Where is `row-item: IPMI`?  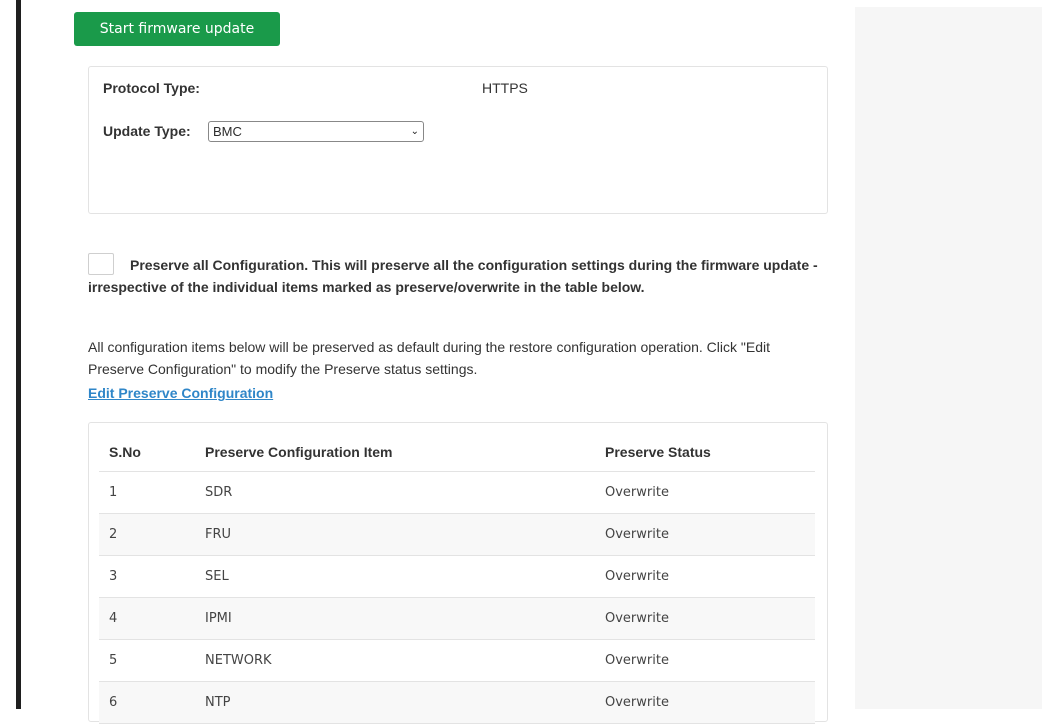
row-item: IPMI is located at coordinates (395, 618).